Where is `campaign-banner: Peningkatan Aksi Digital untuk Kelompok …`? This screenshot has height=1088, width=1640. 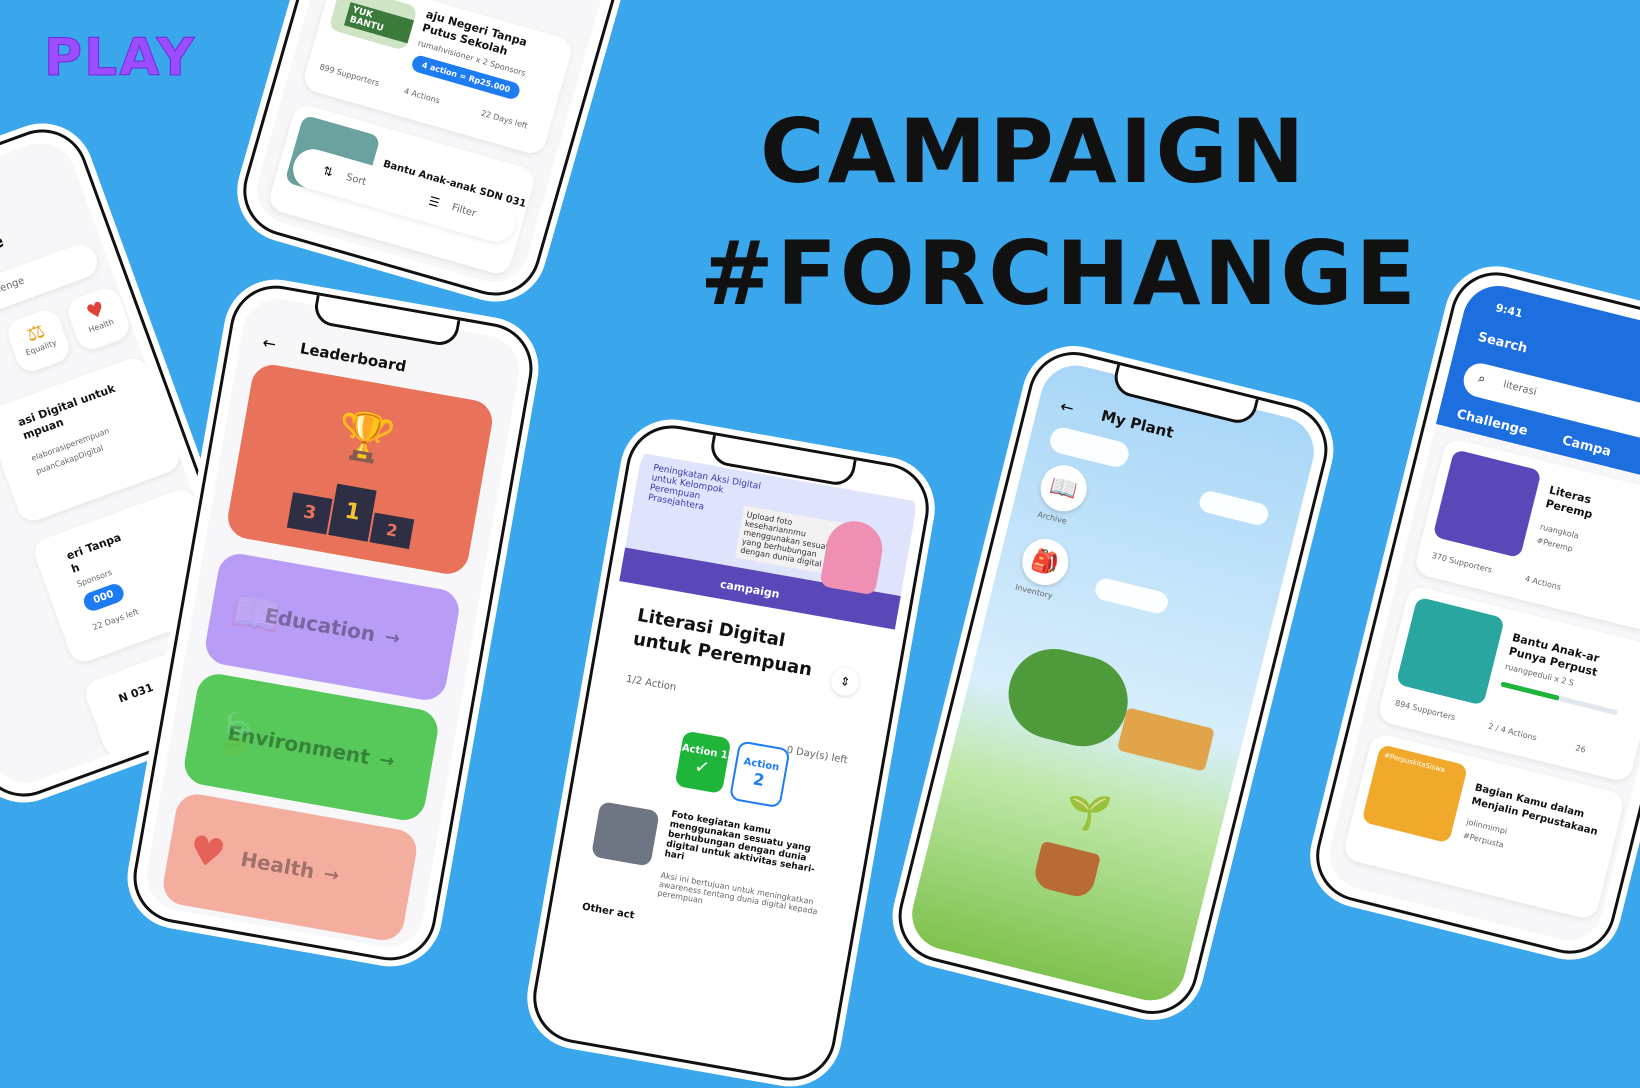 campaign-banner: Peningkatan Aksi Digital untuk Kelompok … is located at coordinates (768, 541).